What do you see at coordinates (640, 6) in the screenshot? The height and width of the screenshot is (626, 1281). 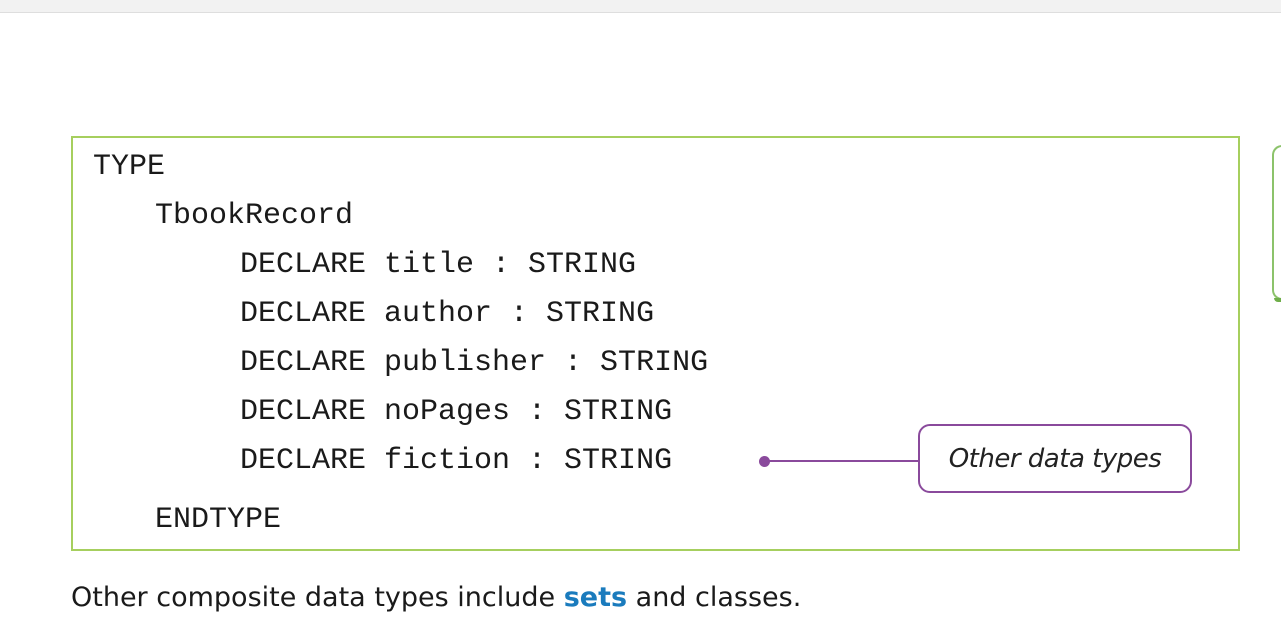 I see `top-bar` at bounding box center [640, 6].